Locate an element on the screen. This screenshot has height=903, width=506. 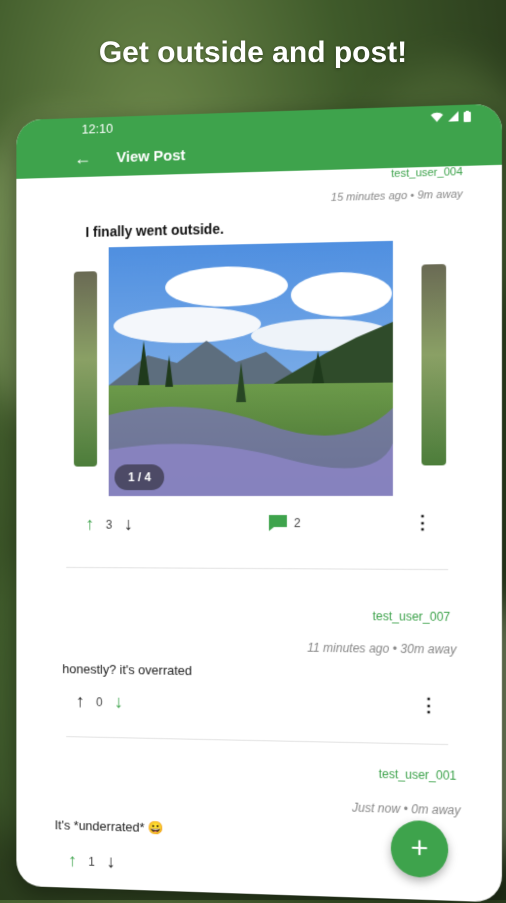
comment-text: It's *underrated* 😀 is located at coordinates (109, 826).